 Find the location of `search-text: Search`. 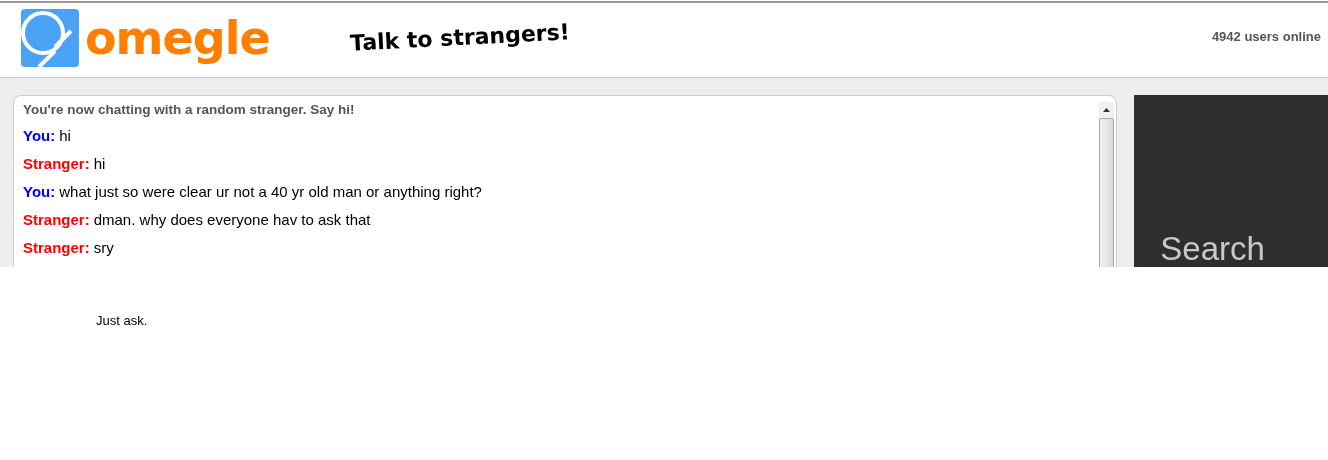

search-text: Search is located at coordinates (1212, 248).